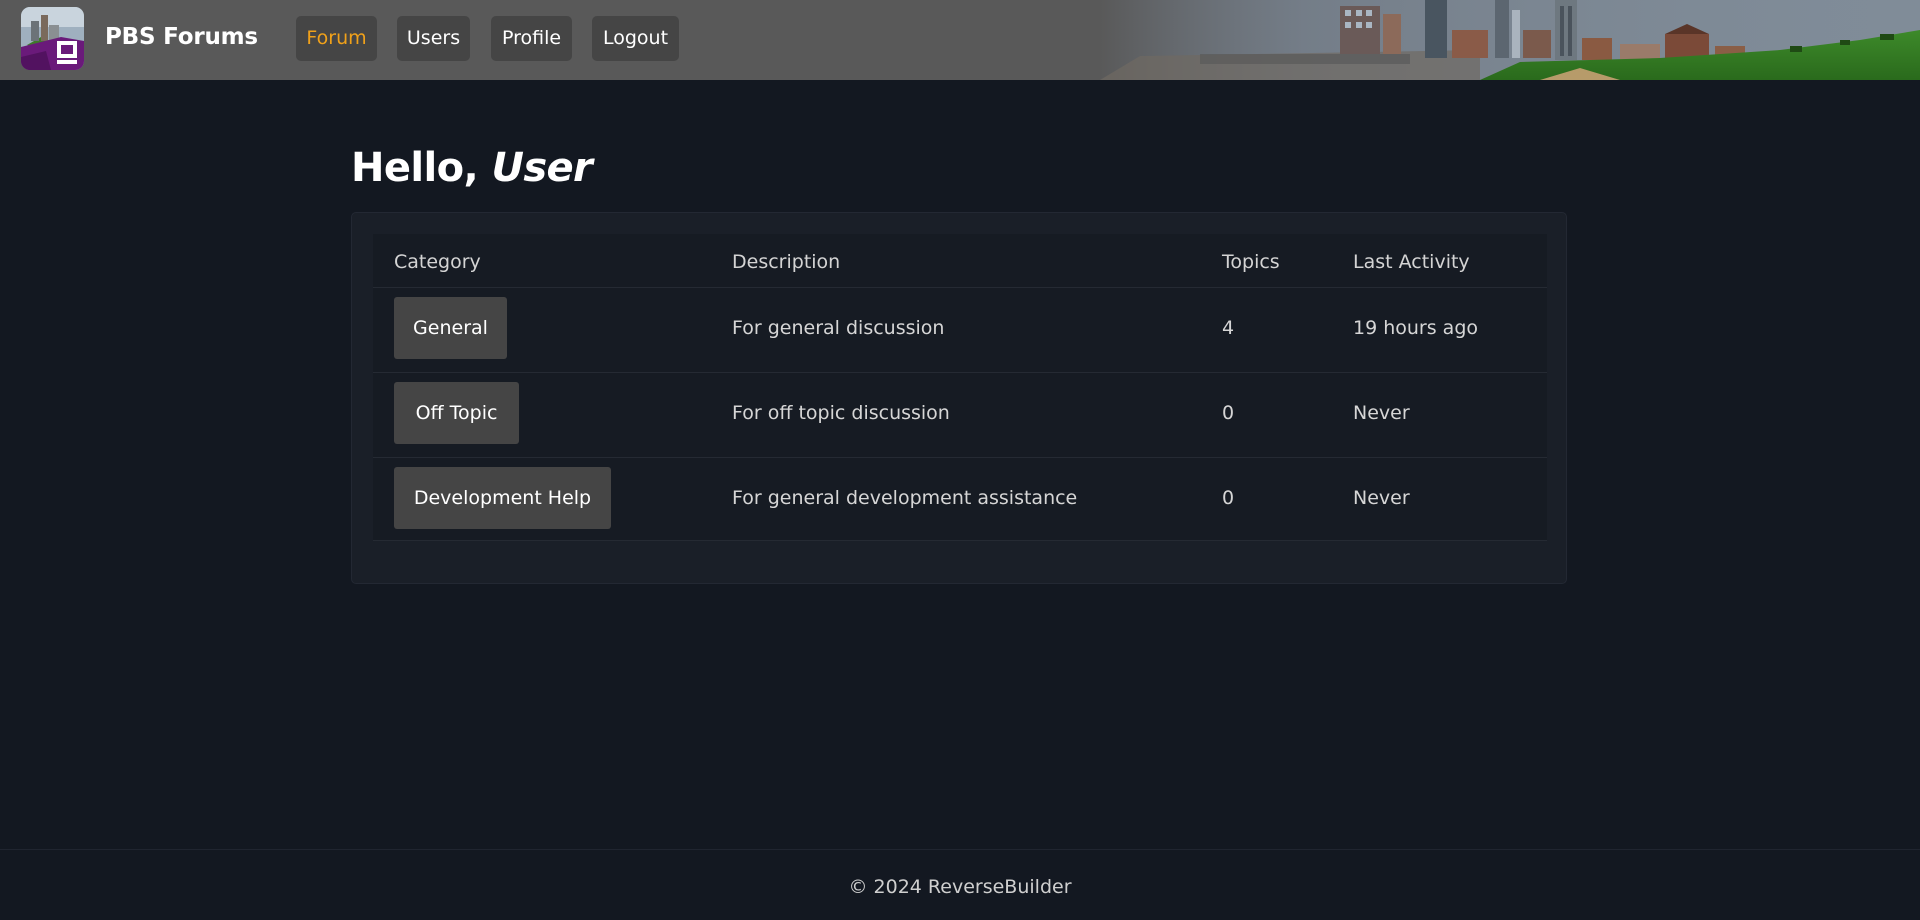 This screenshot has height=920, width=1920. I want to click on copyright-text: © 2024 ReverseBuilder, so click(960, 887).